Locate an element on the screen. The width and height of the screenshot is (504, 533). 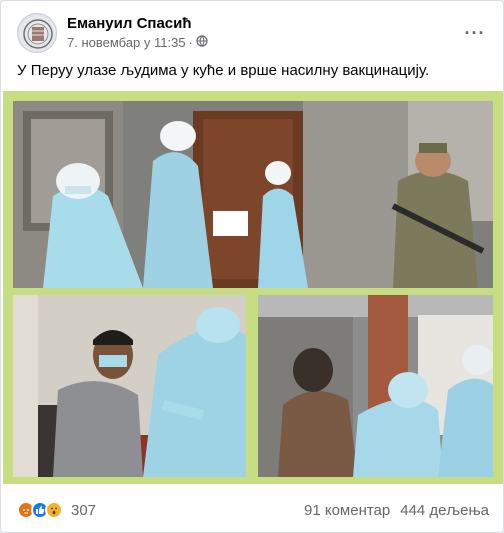
post-timestamp: 7. новембар у 11:35 is located at coordinates (126, 42).